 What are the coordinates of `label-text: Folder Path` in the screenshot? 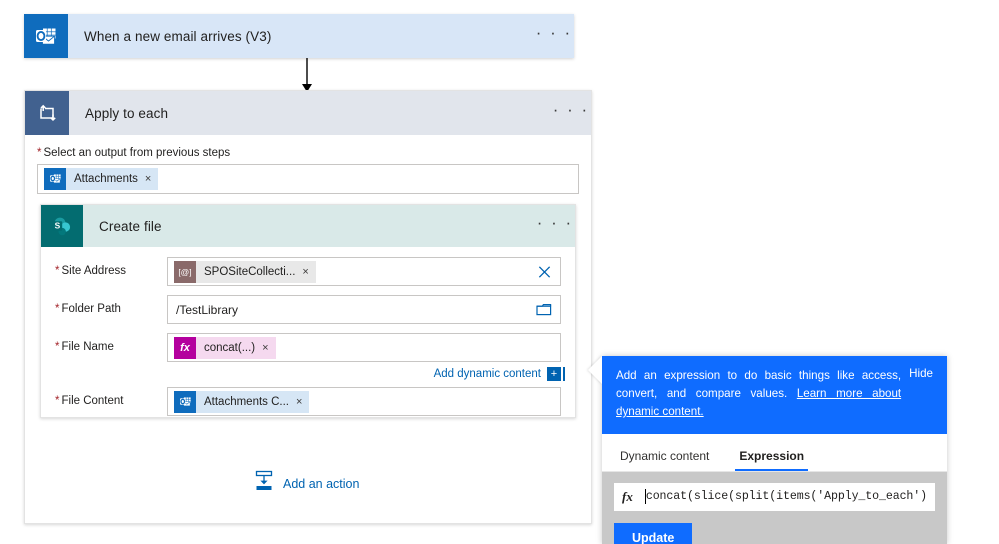 It's located at (91, 309).